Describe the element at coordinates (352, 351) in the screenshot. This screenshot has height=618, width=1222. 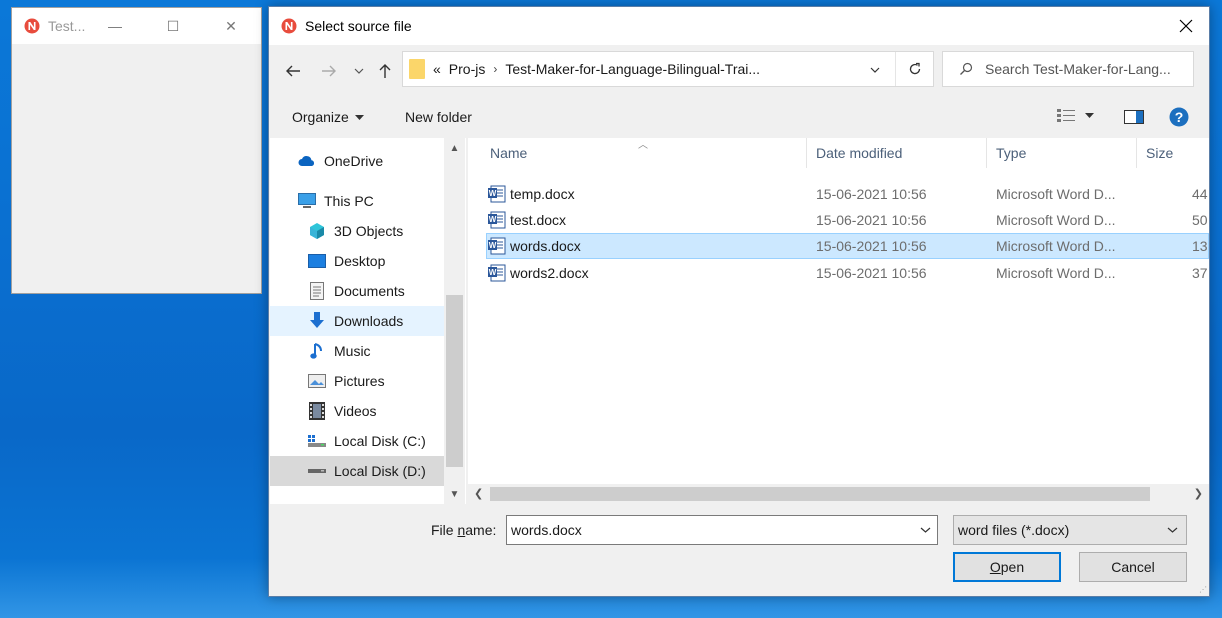
I see `nav-item-label: Music` at that location.